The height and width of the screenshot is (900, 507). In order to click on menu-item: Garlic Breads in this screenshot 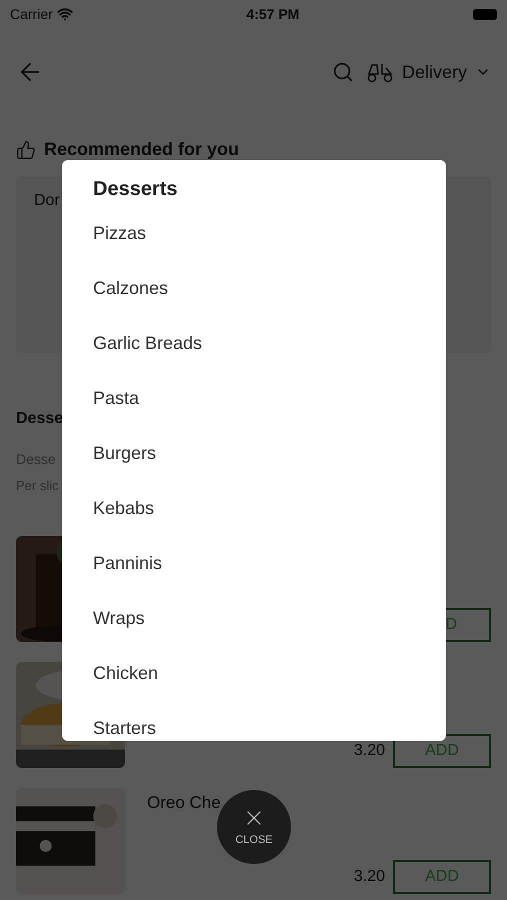, I will do `click(254, 357)`.